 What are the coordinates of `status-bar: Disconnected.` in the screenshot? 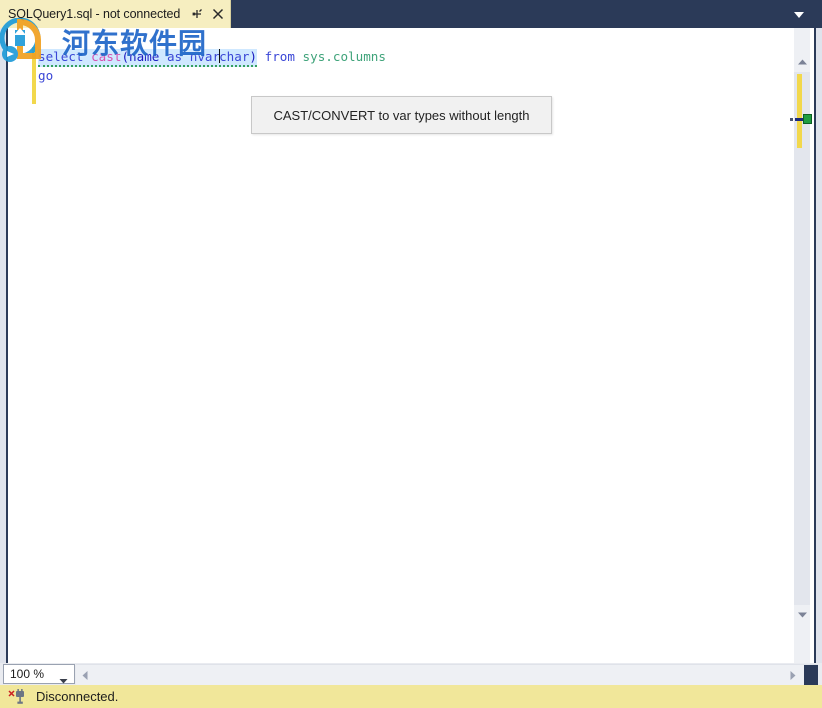 It's located at (411, 696).